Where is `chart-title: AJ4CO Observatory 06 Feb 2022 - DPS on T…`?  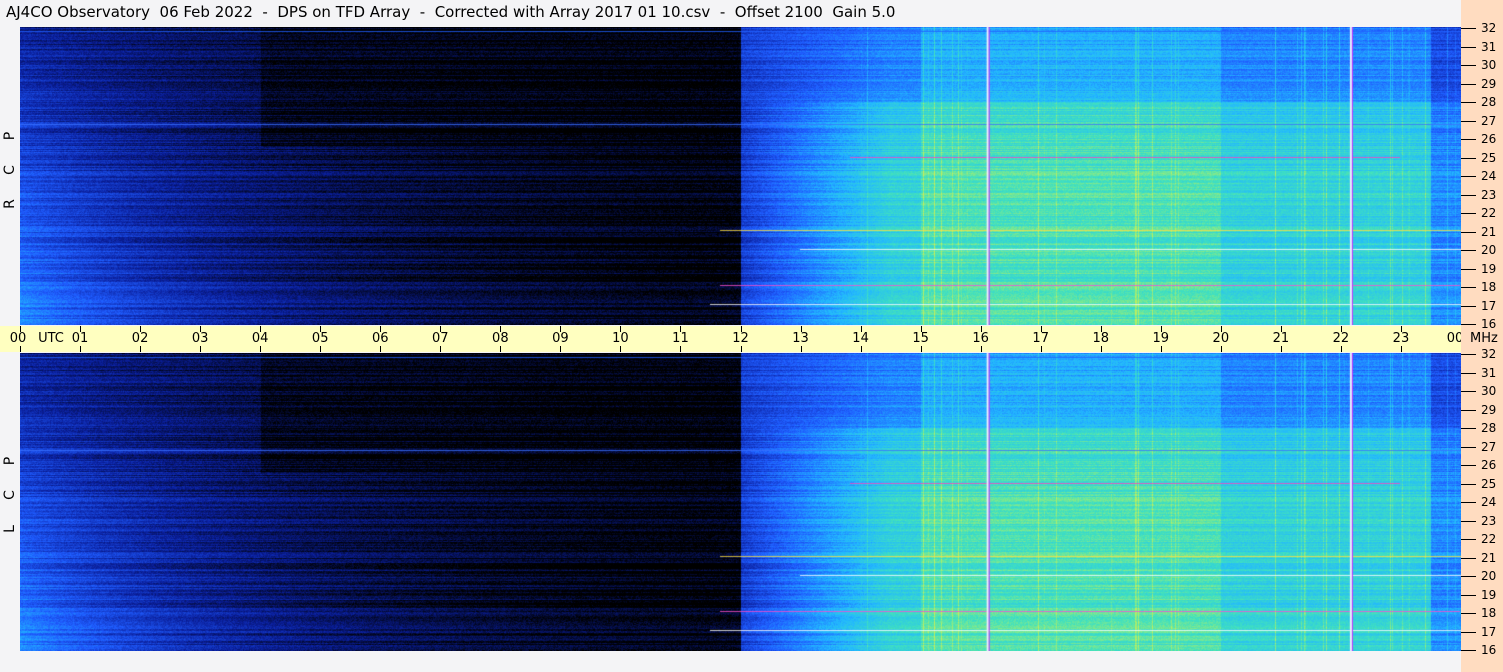 chart-title: AJ4CO Observatory 06 Feb 2022 - DPS on T… is located at coordinates (451, 12).